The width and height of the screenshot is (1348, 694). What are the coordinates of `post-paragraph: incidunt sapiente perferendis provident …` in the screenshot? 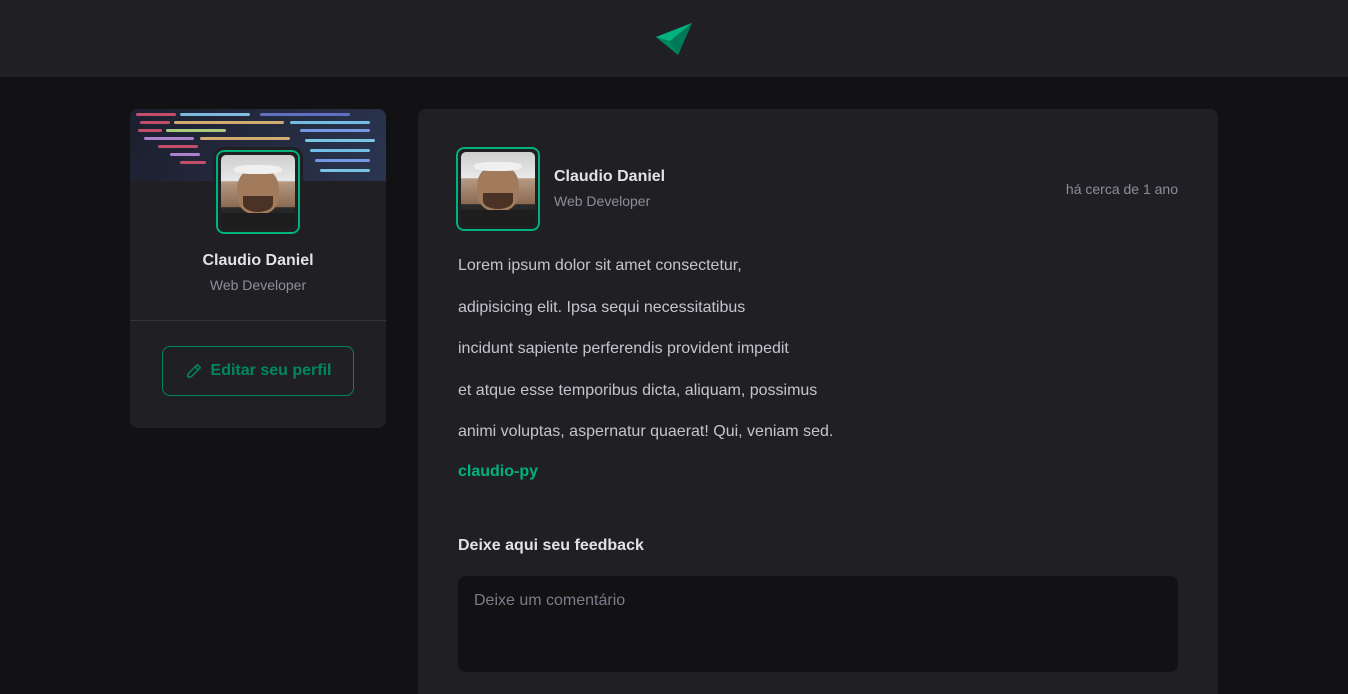 It's located at (623, 348).